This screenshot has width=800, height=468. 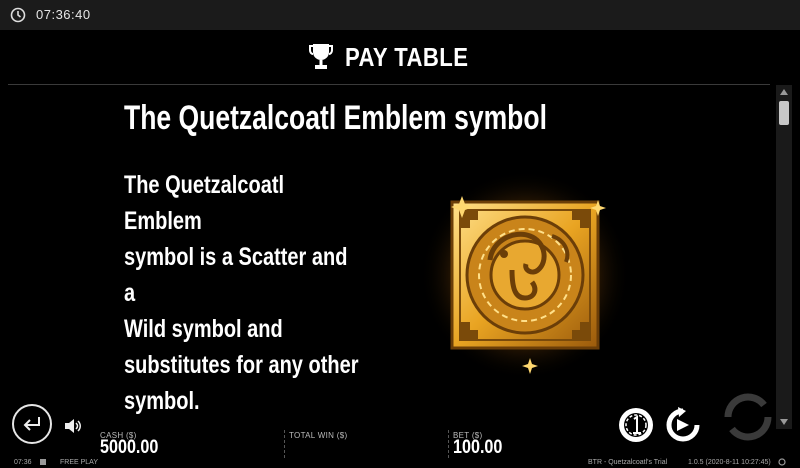 What do you see at coordinates (203, 329) in the screenshot?
I see `description-line: Wild symbol and` at bounding box center [203, 329].